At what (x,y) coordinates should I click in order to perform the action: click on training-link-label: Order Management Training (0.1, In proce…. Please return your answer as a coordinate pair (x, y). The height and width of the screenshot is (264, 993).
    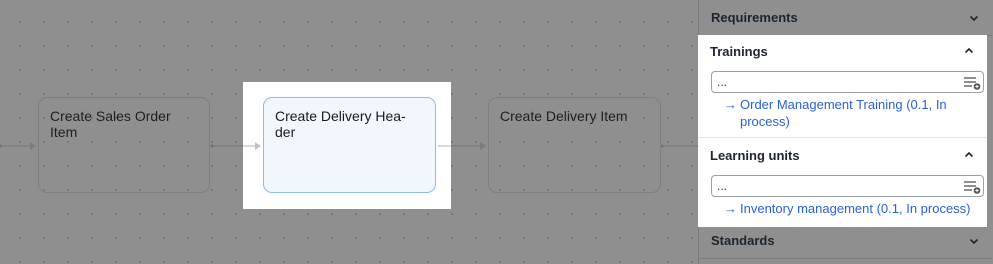
    Looking at the image, I should click on (843, 113).